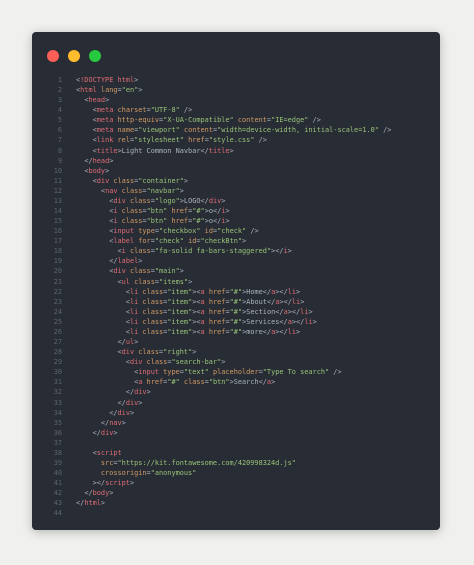 The image size is (474, 565). What do you see at coordinates (238, 171) in the screenshot?
I see `code-line: 10 <body>` at bounding box center [238, 171].